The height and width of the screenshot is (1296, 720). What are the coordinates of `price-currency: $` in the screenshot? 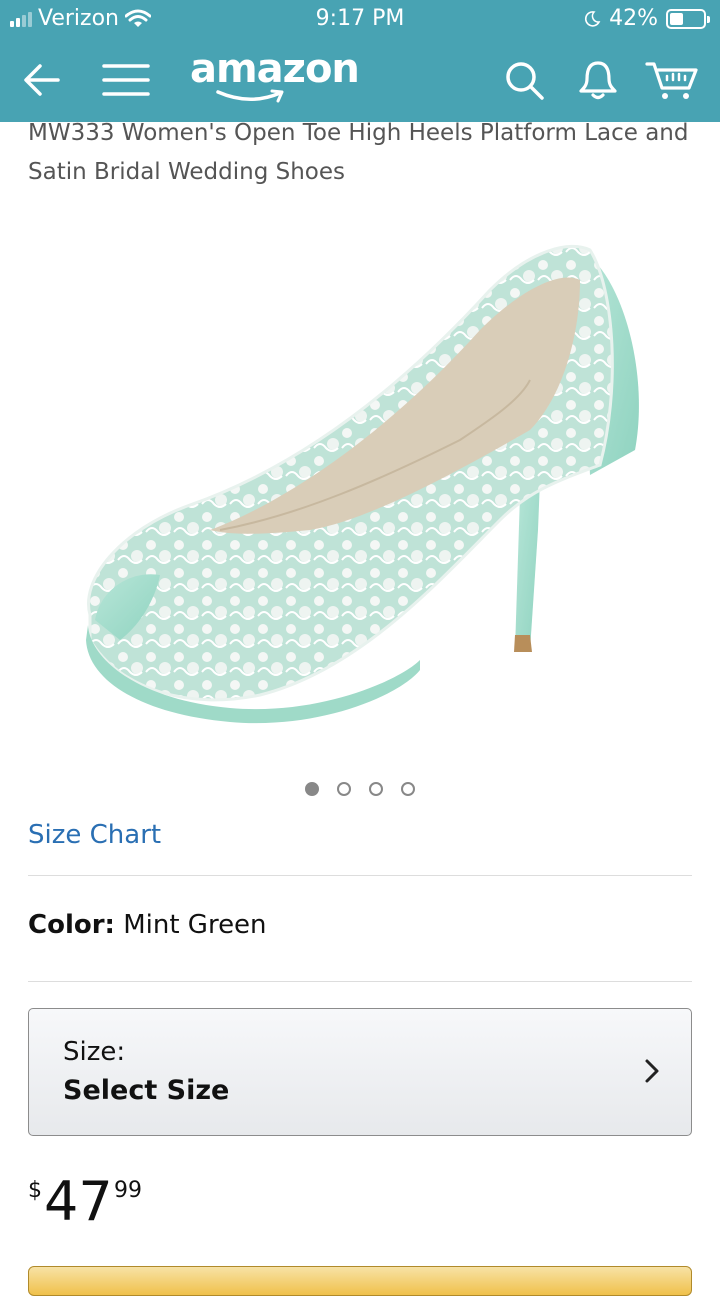 It's located at (35, 1190).